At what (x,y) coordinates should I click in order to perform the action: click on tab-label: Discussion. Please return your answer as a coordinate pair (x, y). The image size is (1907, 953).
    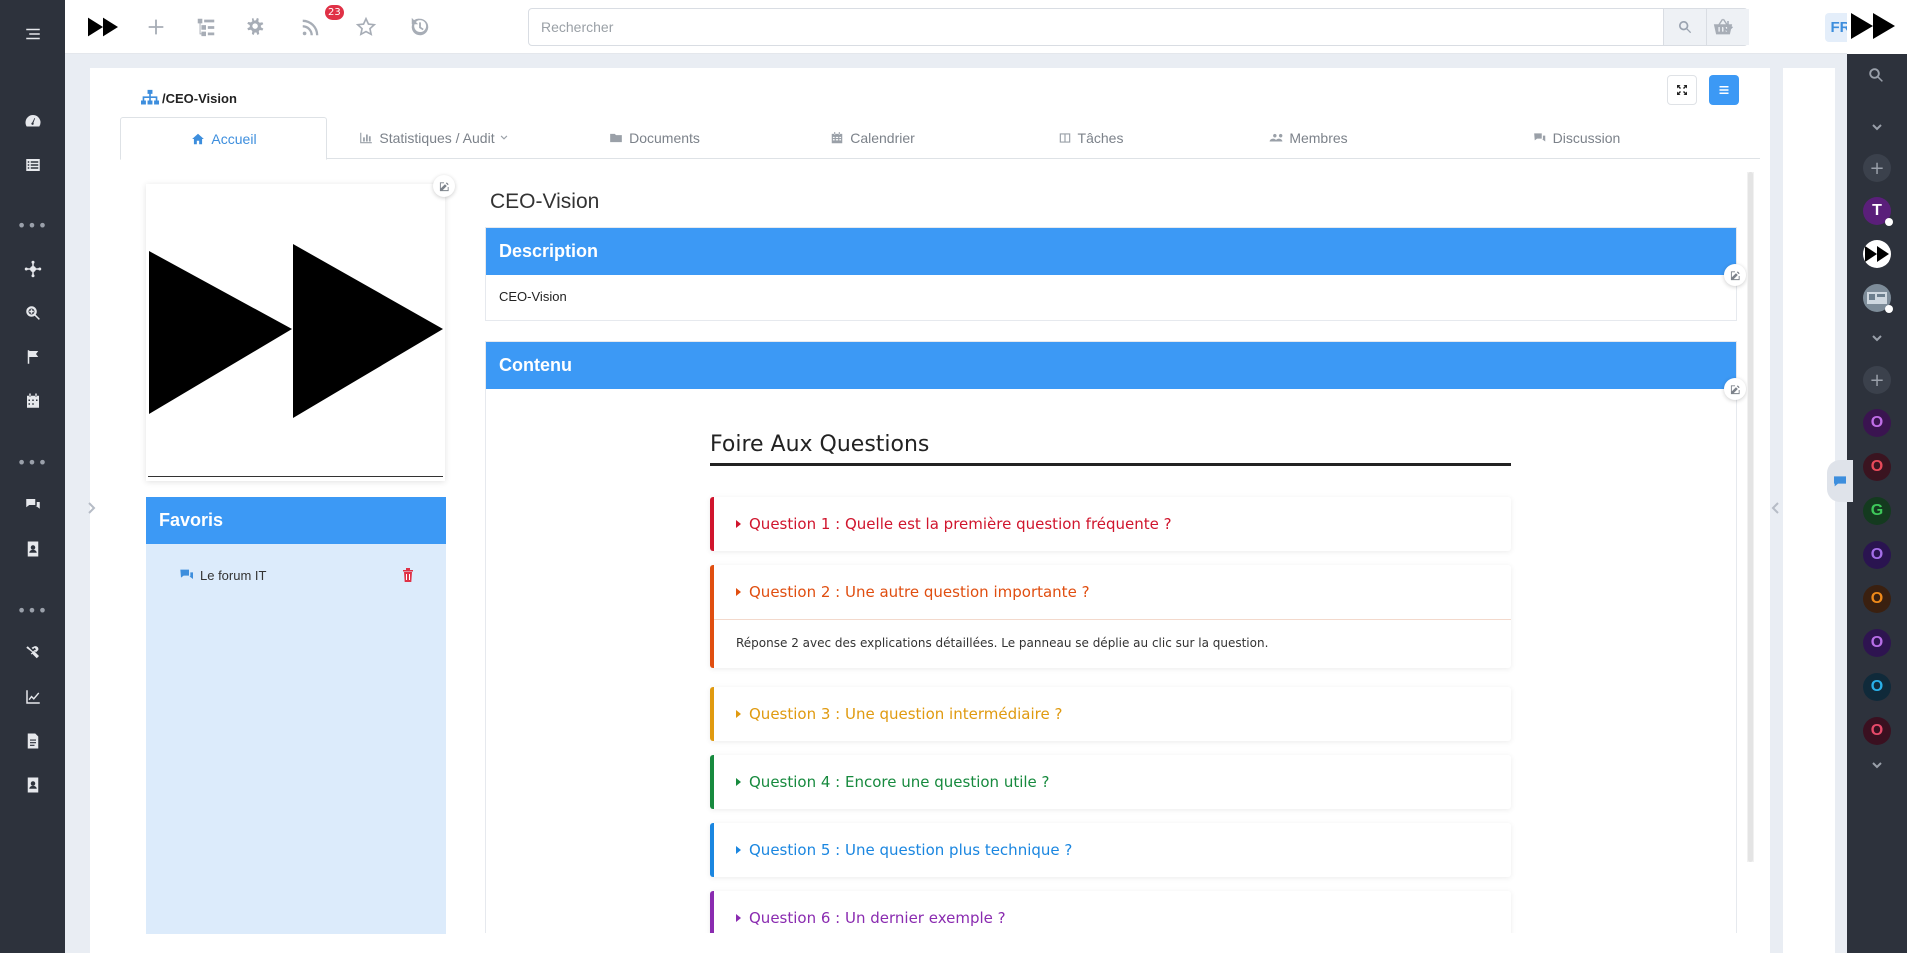
    Looking at the image, I should click on (1586, 138).